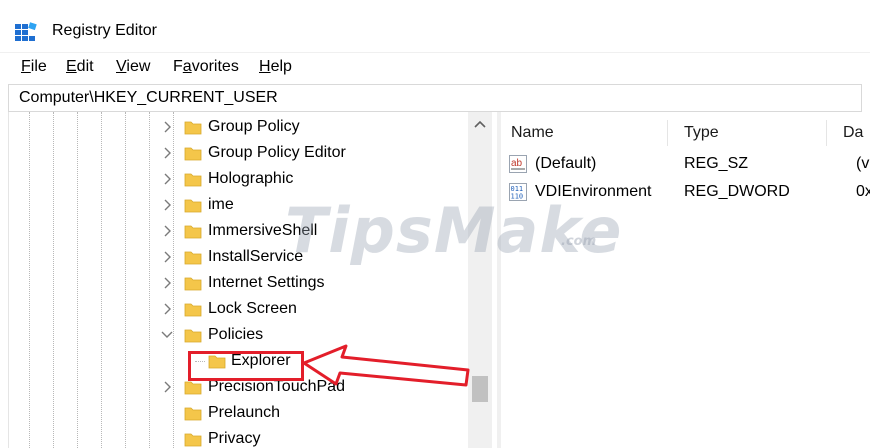 The height and width of the screenshot is (448, 870). Describe the element at coordinates (254, 126) in the screenshot. I see `tree-item-label: Group Policy` at that location.